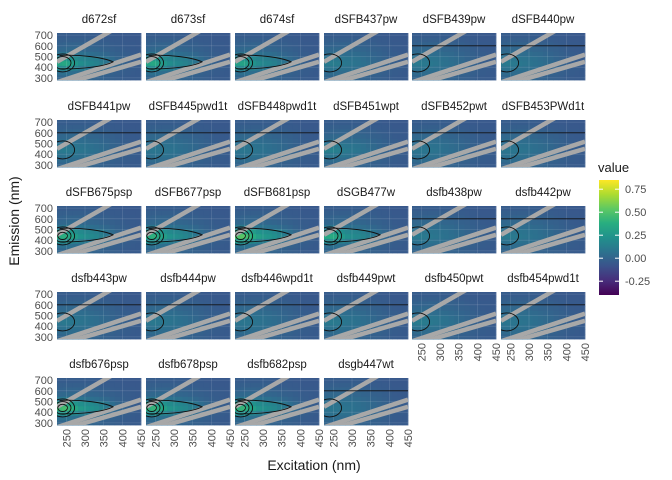 The image size is (672, 480). I want to click on facet-panel: dsfb444pw, so click(188, 306).